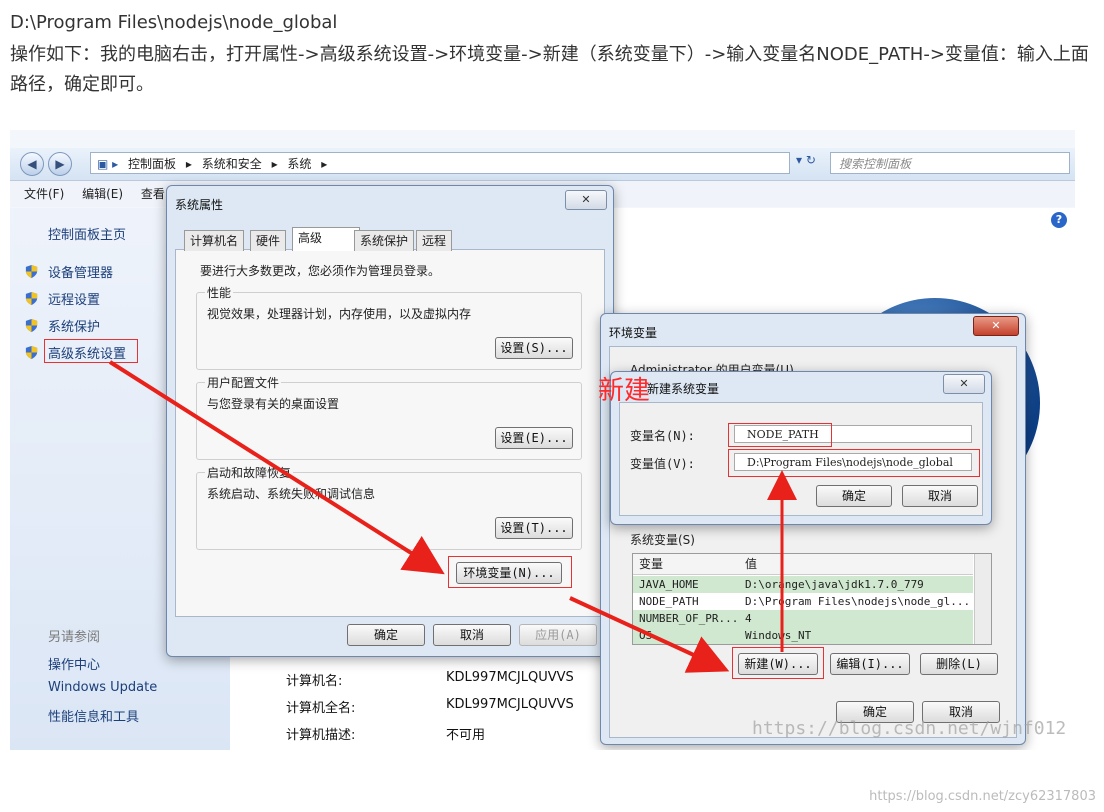  I want to click on article-path-line: D:\Program Files\nodejs\node_global, so click(174, 22).